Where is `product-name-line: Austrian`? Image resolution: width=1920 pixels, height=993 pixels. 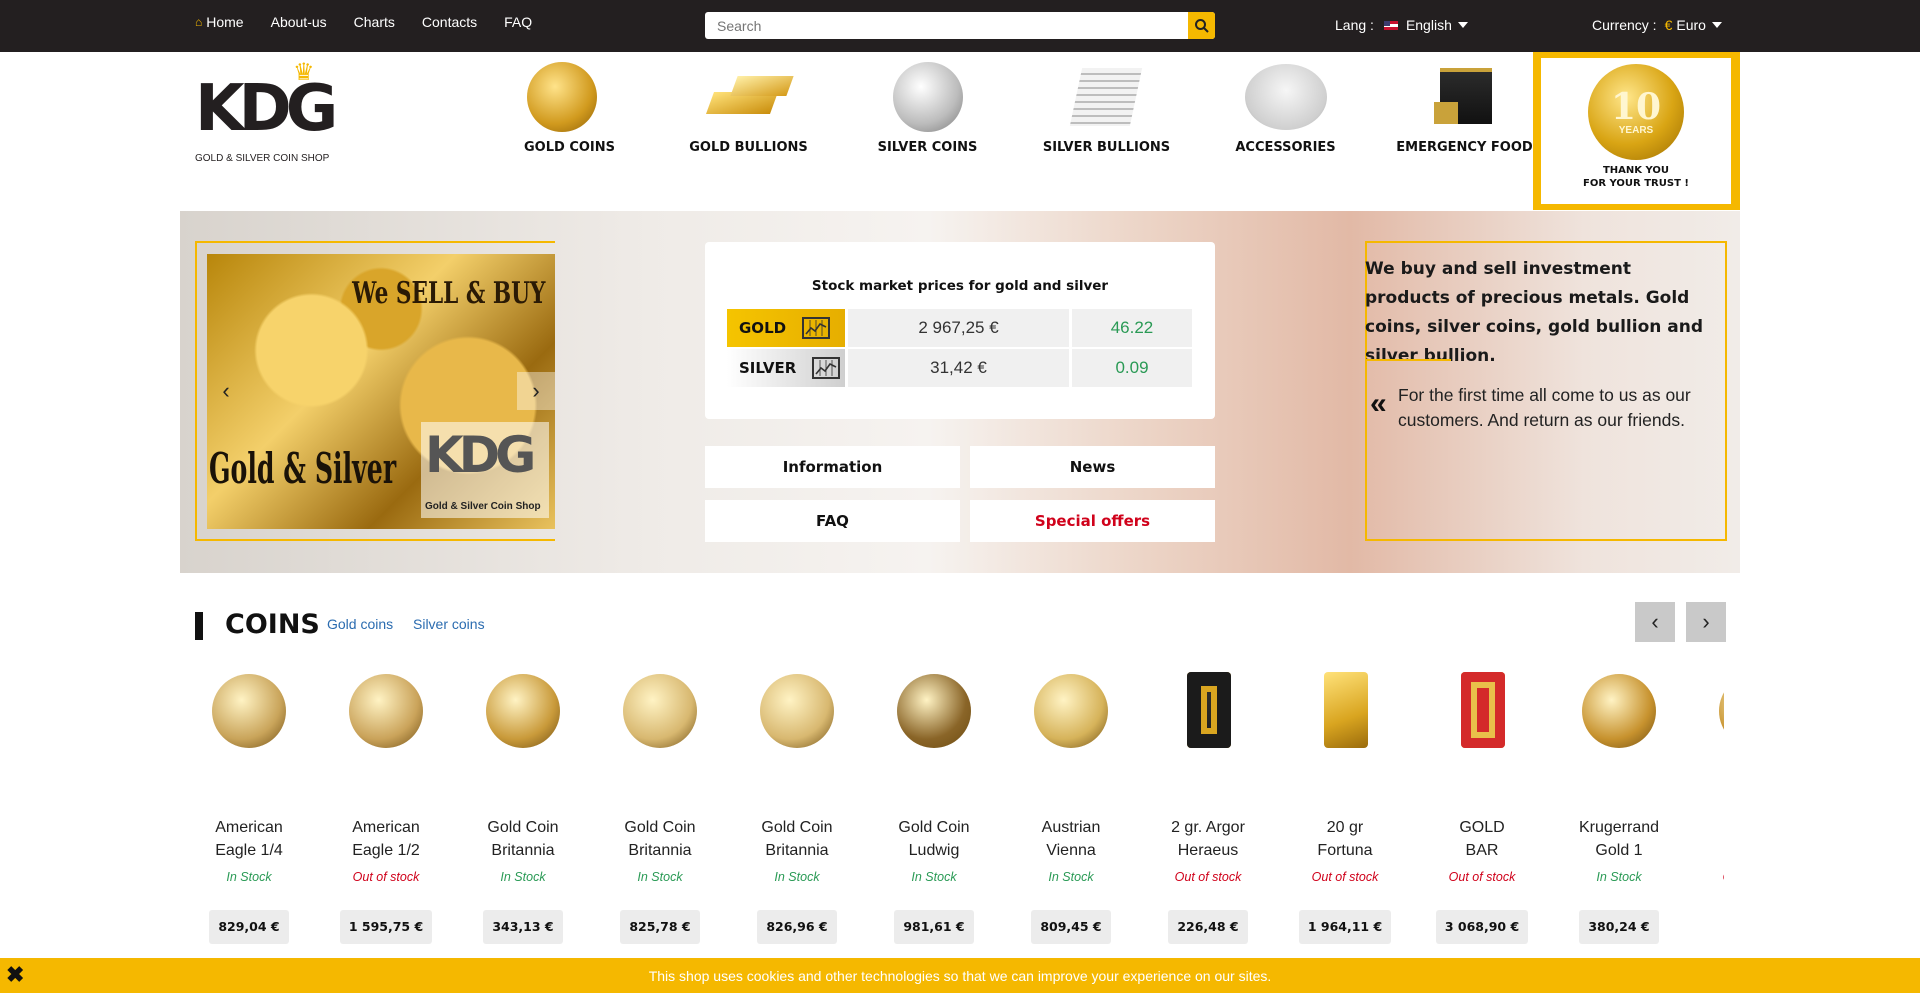 product-name-line: Austrian is located at coordinates (1071, 827).